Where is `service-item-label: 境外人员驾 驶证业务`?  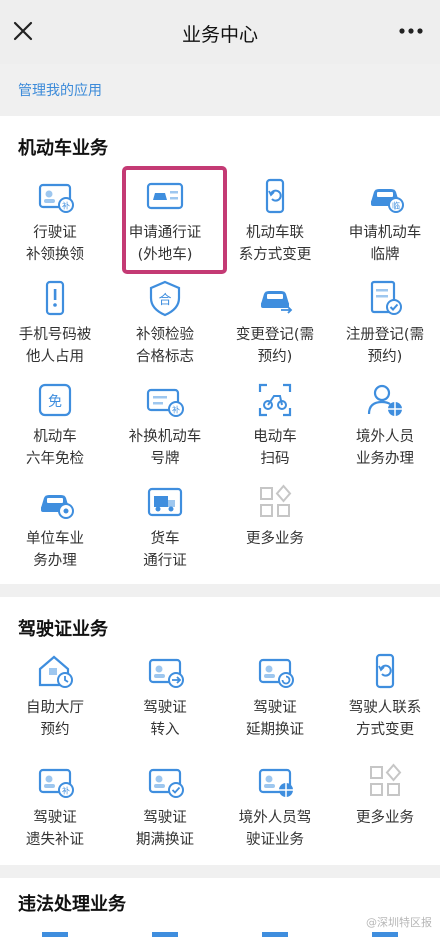
service-item-label: 境外人员驾 驶证业务 is located at coordinates (275, 829).